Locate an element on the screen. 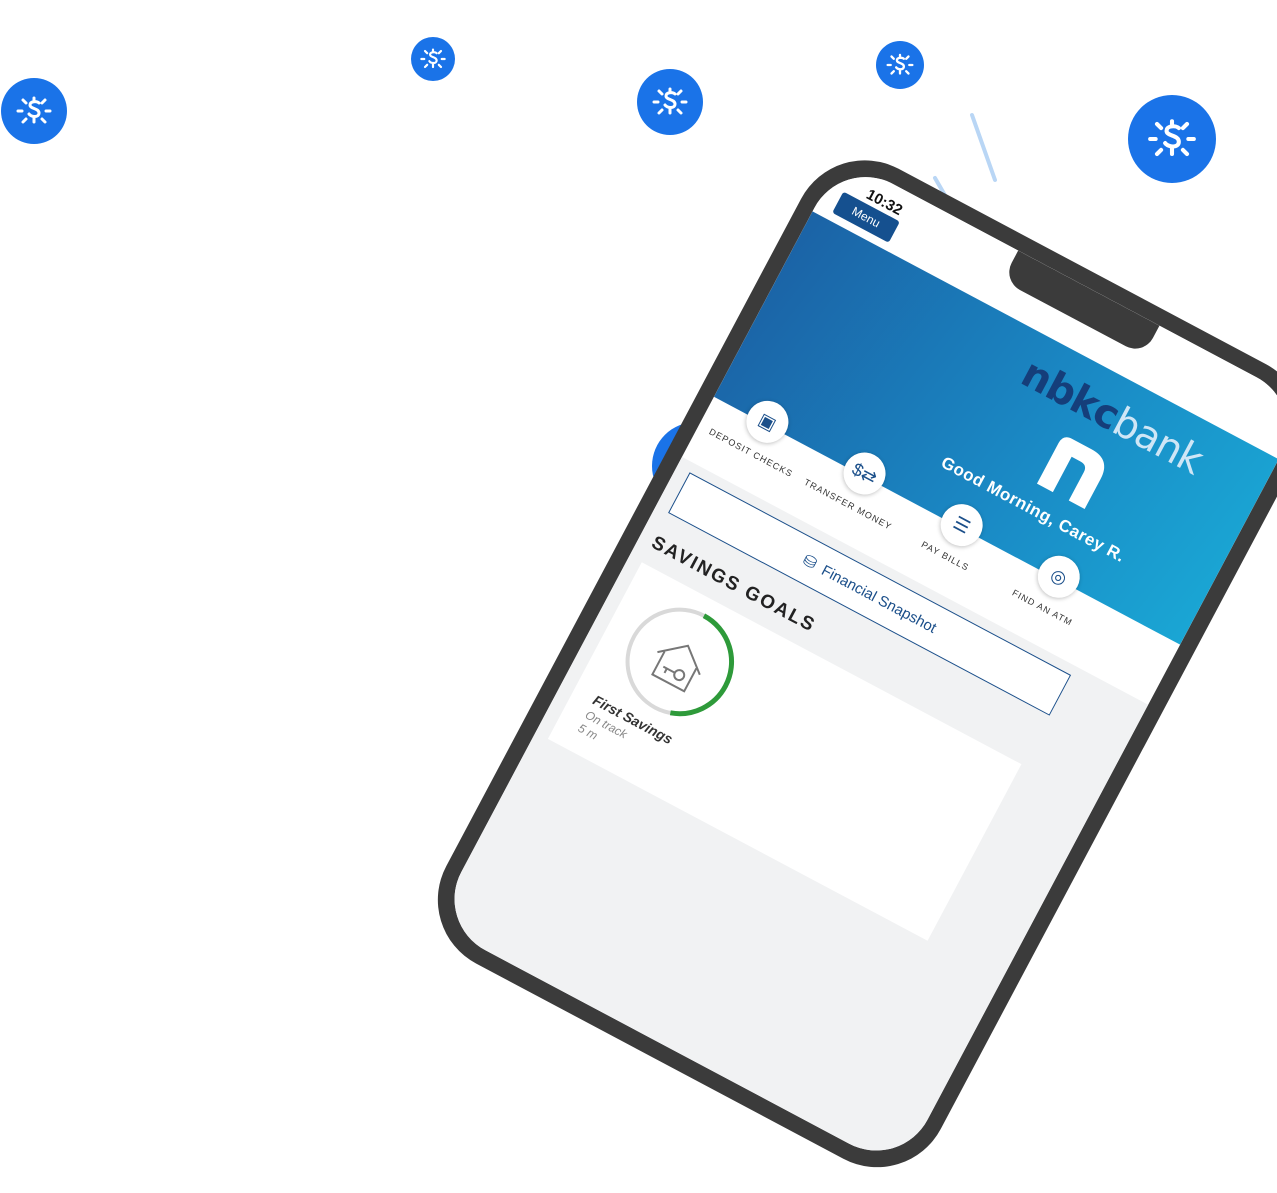 Image resolution: width=1277 pixels, height=1193 pixels. coins-icon: ⛁ is located at coordinates (809, 562).